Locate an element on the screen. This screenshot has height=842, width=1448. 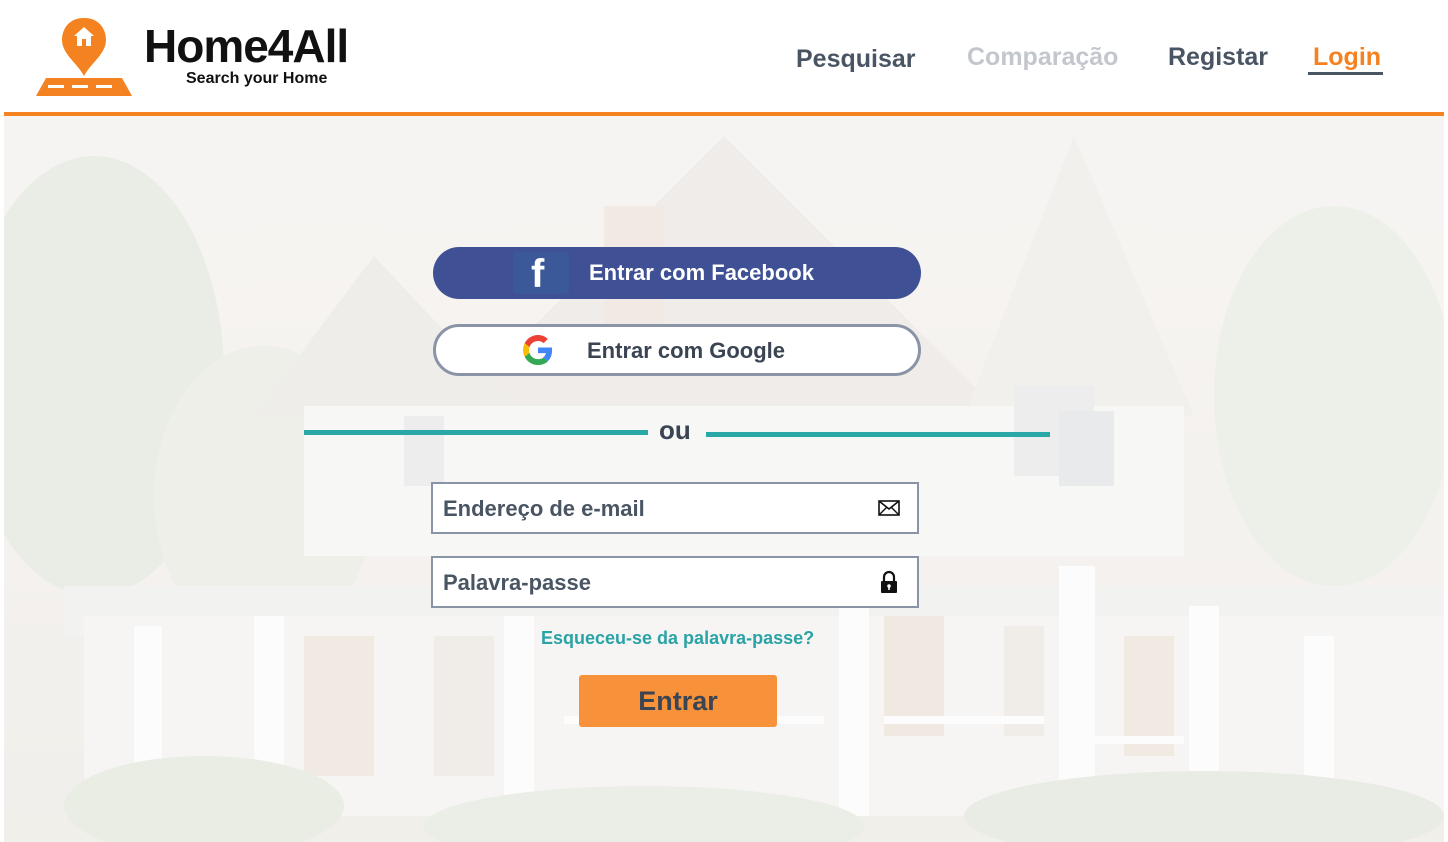
facebook-icon: f is located at coordinates (541, 274).